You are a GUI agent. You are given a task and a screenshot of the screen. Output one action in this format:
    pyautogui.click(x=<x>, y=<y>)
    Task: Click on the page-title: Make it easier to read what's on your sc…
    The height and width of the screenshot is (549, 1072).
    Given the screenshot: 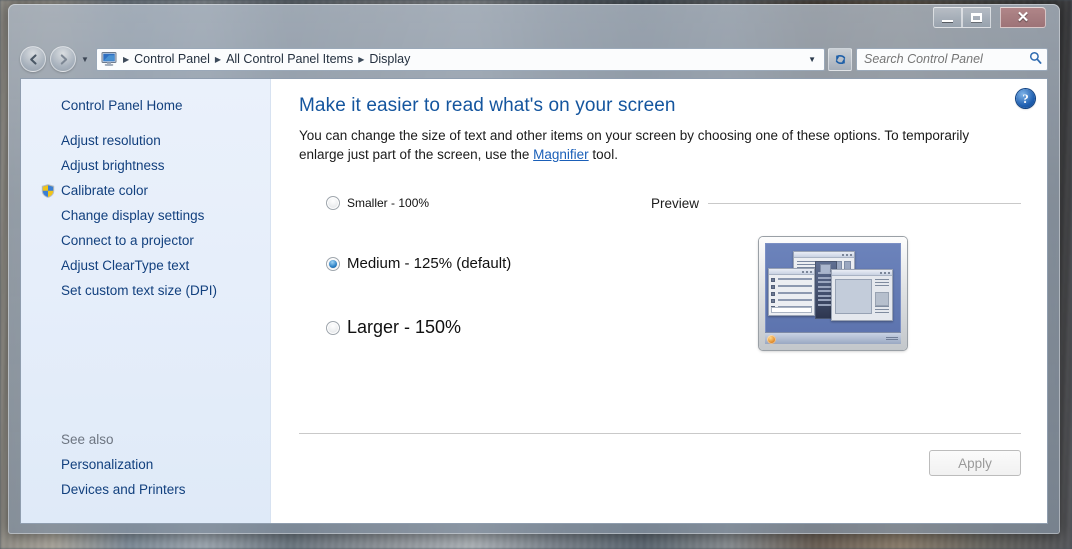 What is the action you would take?
    pyautogui.click(x=487, y=105)
    